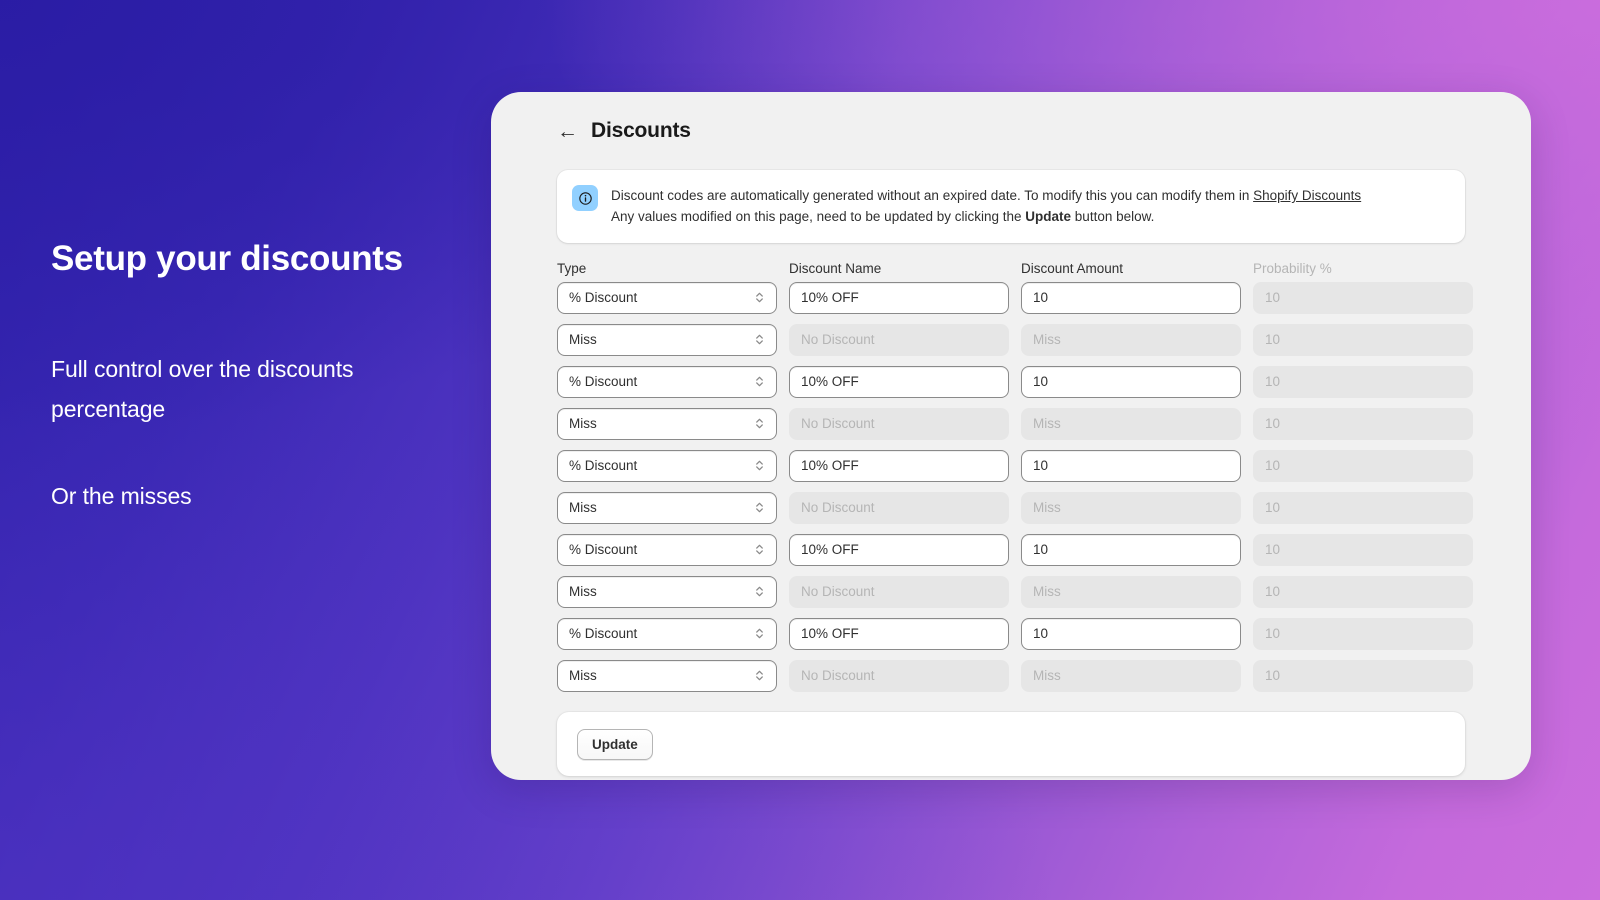  What do you see at coordinates (899, 549) in the screenshot?
I see `discount-name-input-6: 10% OFF` at bounding box center [899, 549].